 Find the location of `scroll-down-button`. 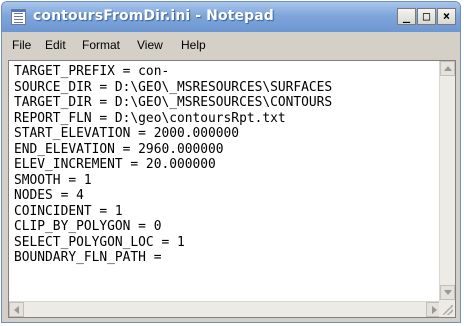

scroll-down-button is located at coordinates (447, 292).